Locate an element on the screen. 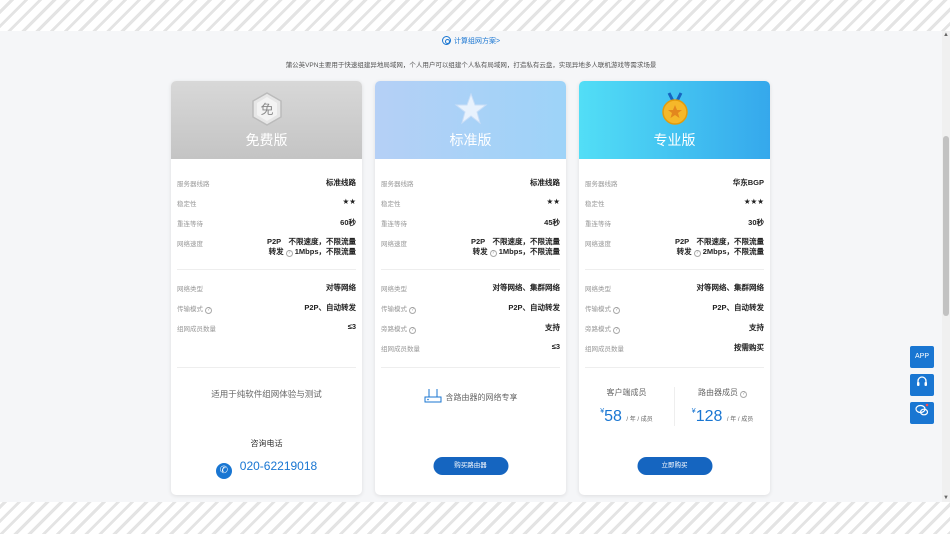 This screenshot has height=534, width=950. router-price: 路由器成员? ¥128 / 年 / 成员 is located at coordinates (722, 406).